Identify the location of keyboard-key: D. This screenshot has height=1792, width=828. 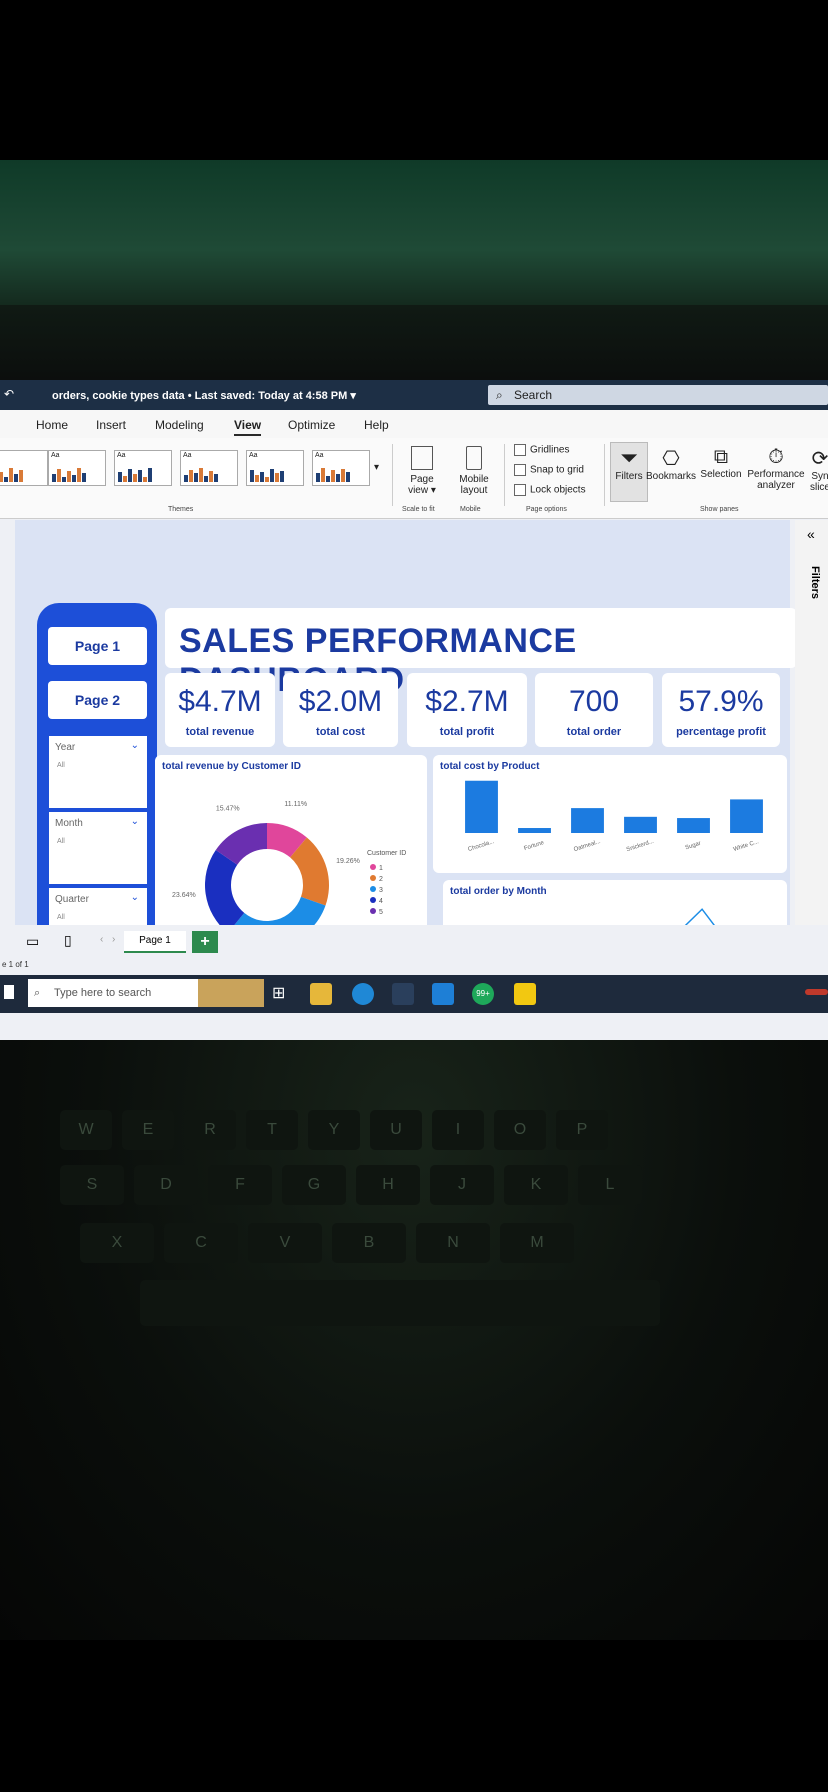
(166, 1185).